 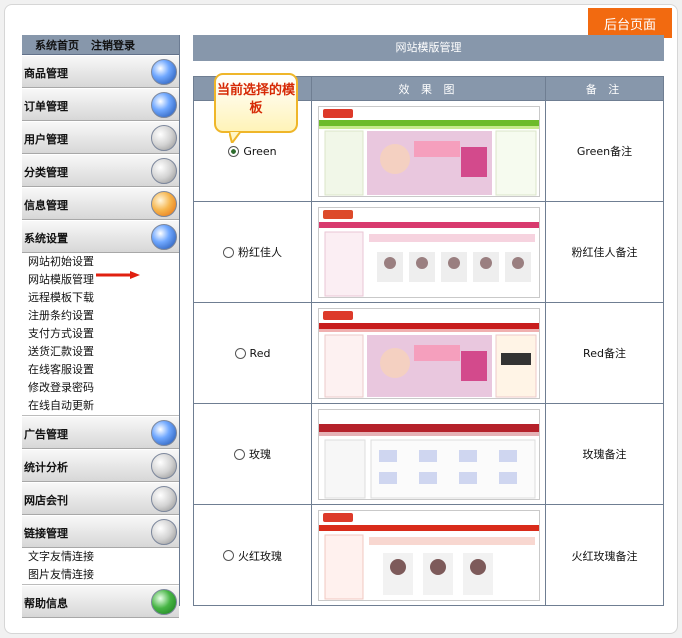 I want to click on sidebar-section-title: 分类管理, so click(x=46, y=172).